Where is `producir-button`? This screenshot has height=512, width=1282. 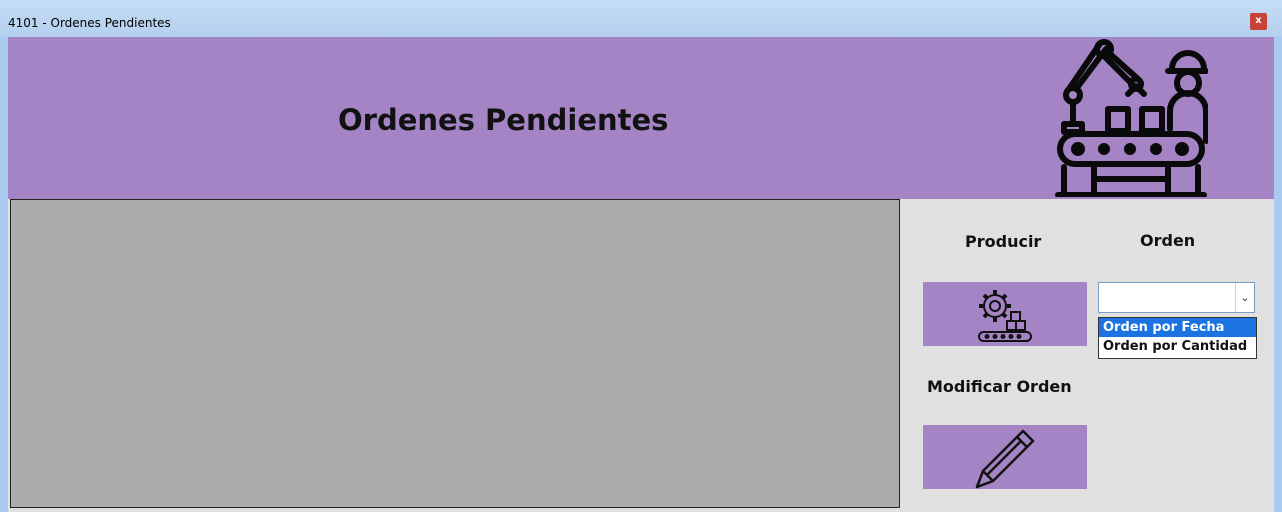 producir-button is located at coordinates (1005, 314).